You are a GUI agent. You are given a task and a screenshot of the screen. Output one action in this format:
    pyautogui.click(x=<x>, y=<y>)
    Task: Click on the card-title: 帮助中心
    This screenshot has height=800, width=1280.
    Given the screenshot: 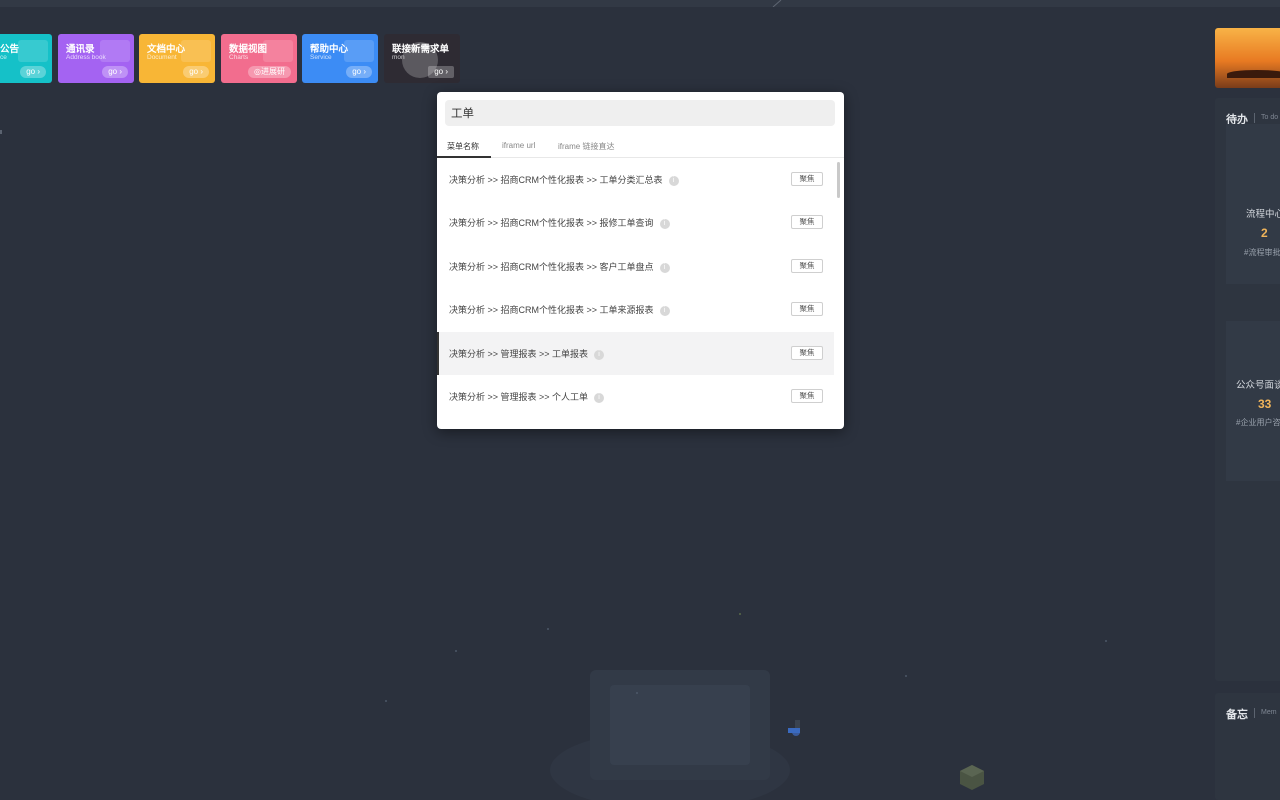 What is the action you would take?
    pyautogui.click(x=329, y=49)
    